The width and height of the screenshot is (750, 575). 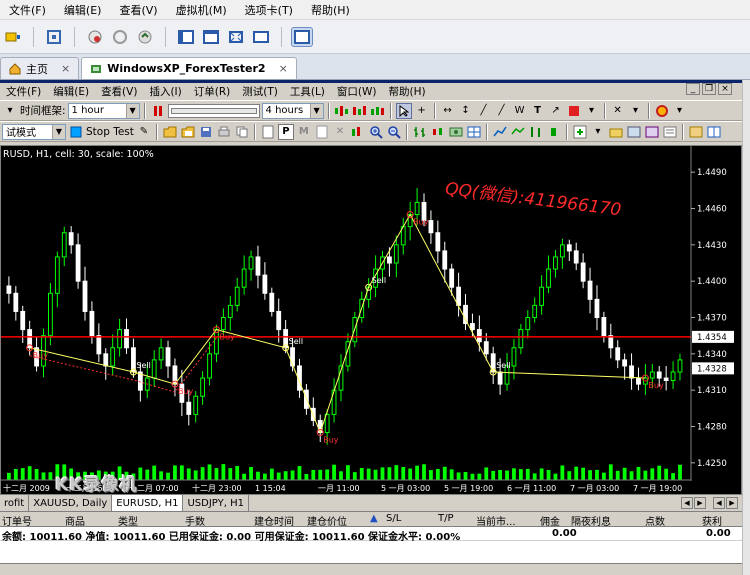 I want to click on account-icon, so click(x=634, y=132).